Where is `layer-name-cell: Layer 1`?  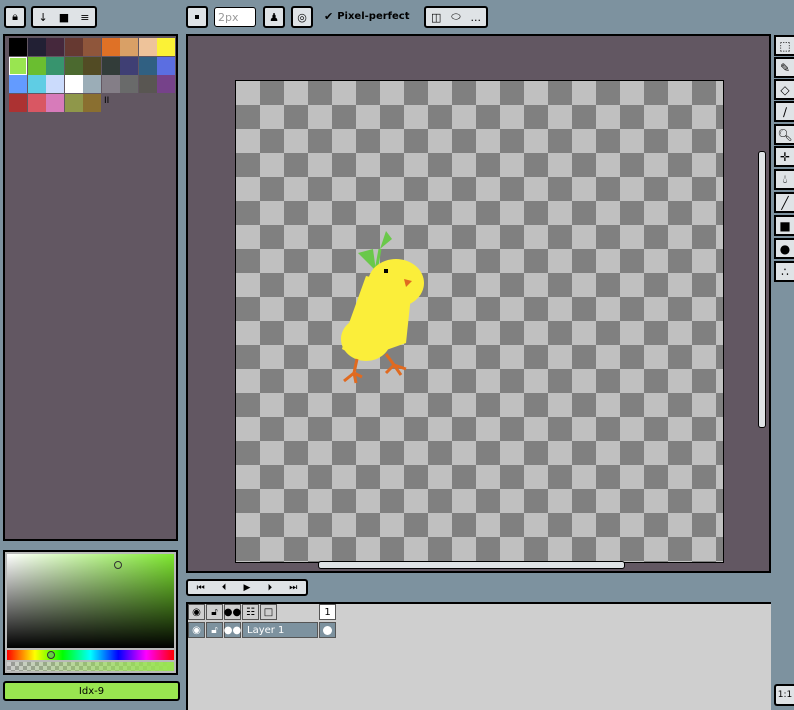
layer-name-cell: Layer 1 is located at coordinates (280, 630).